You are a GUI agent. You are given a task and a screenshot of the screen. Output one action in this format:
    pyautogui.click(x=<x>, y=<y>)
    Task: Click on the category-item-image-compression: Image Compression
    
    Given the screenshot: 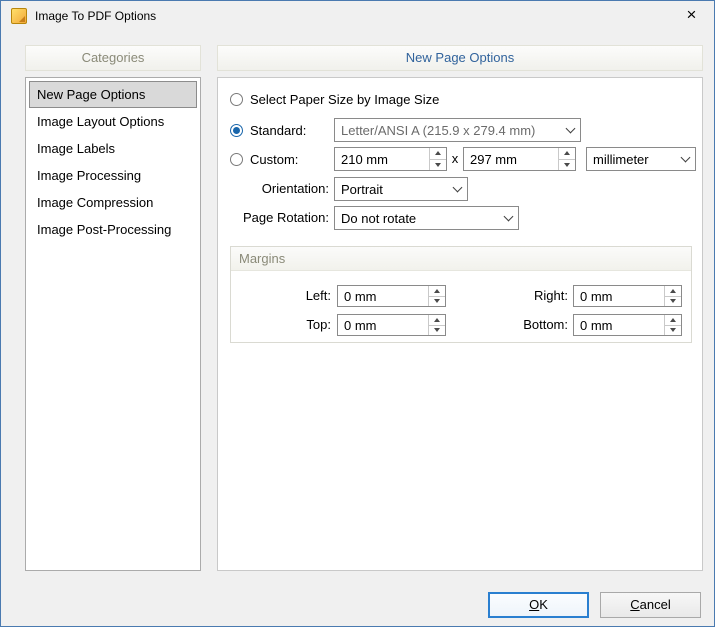 What is the action you would take?
    pyautogui.click(x=113, y=202)
    